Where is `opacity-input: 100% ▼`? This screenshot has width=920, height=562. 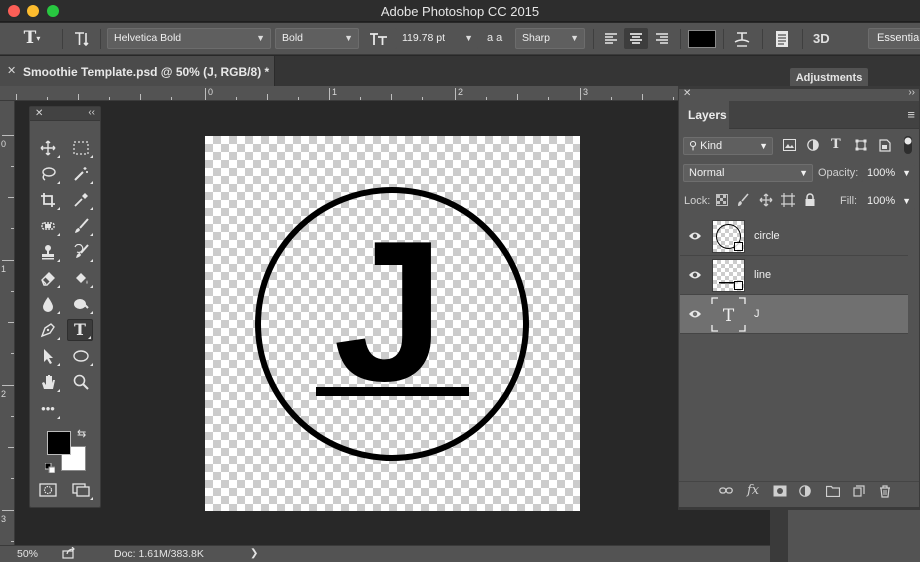 opacity-input: 100% ▼ is located at coordinates (888, 173).